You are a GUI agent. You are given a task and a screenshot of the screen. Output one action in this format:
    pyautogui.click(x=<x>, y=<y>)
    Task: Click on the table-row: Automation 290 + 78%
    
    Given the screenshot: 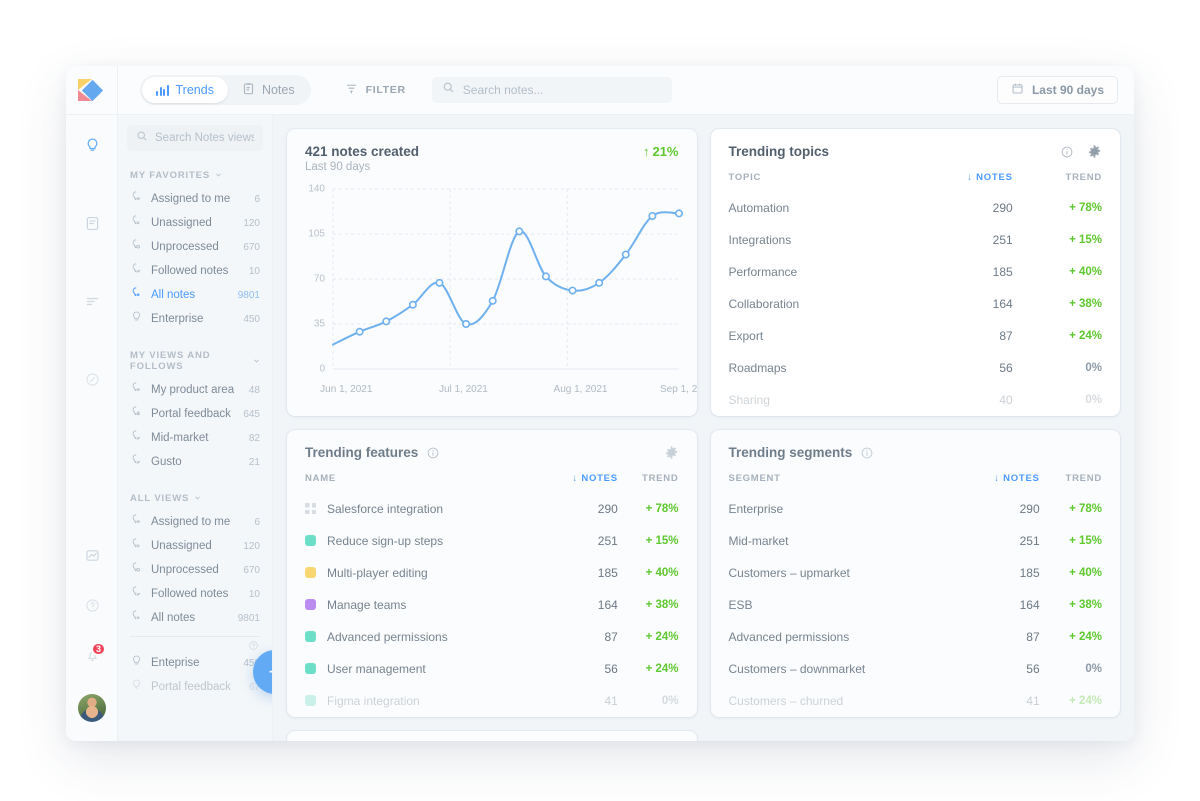 What is the action you would take?
    pyautogui.click(x=916, y=208)
    